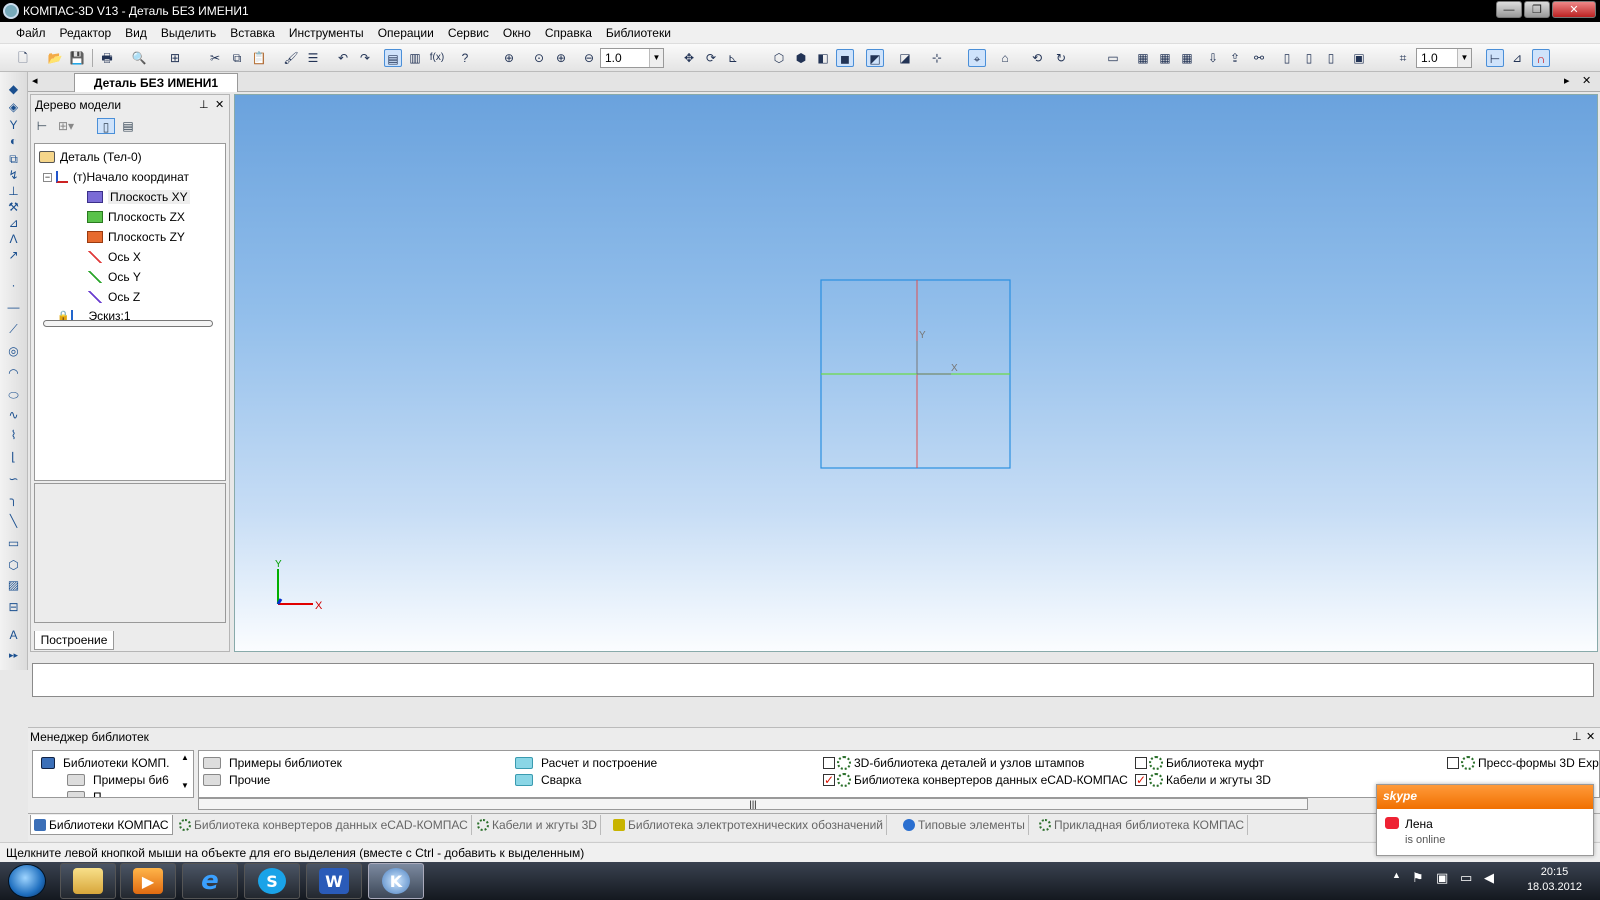 The width and height of the screenshot is (1600, 900). What do you see at coordinates (1359, 58) in the screenshot?
I see `report-icon: ▣` at bounding box center [1359, 58].